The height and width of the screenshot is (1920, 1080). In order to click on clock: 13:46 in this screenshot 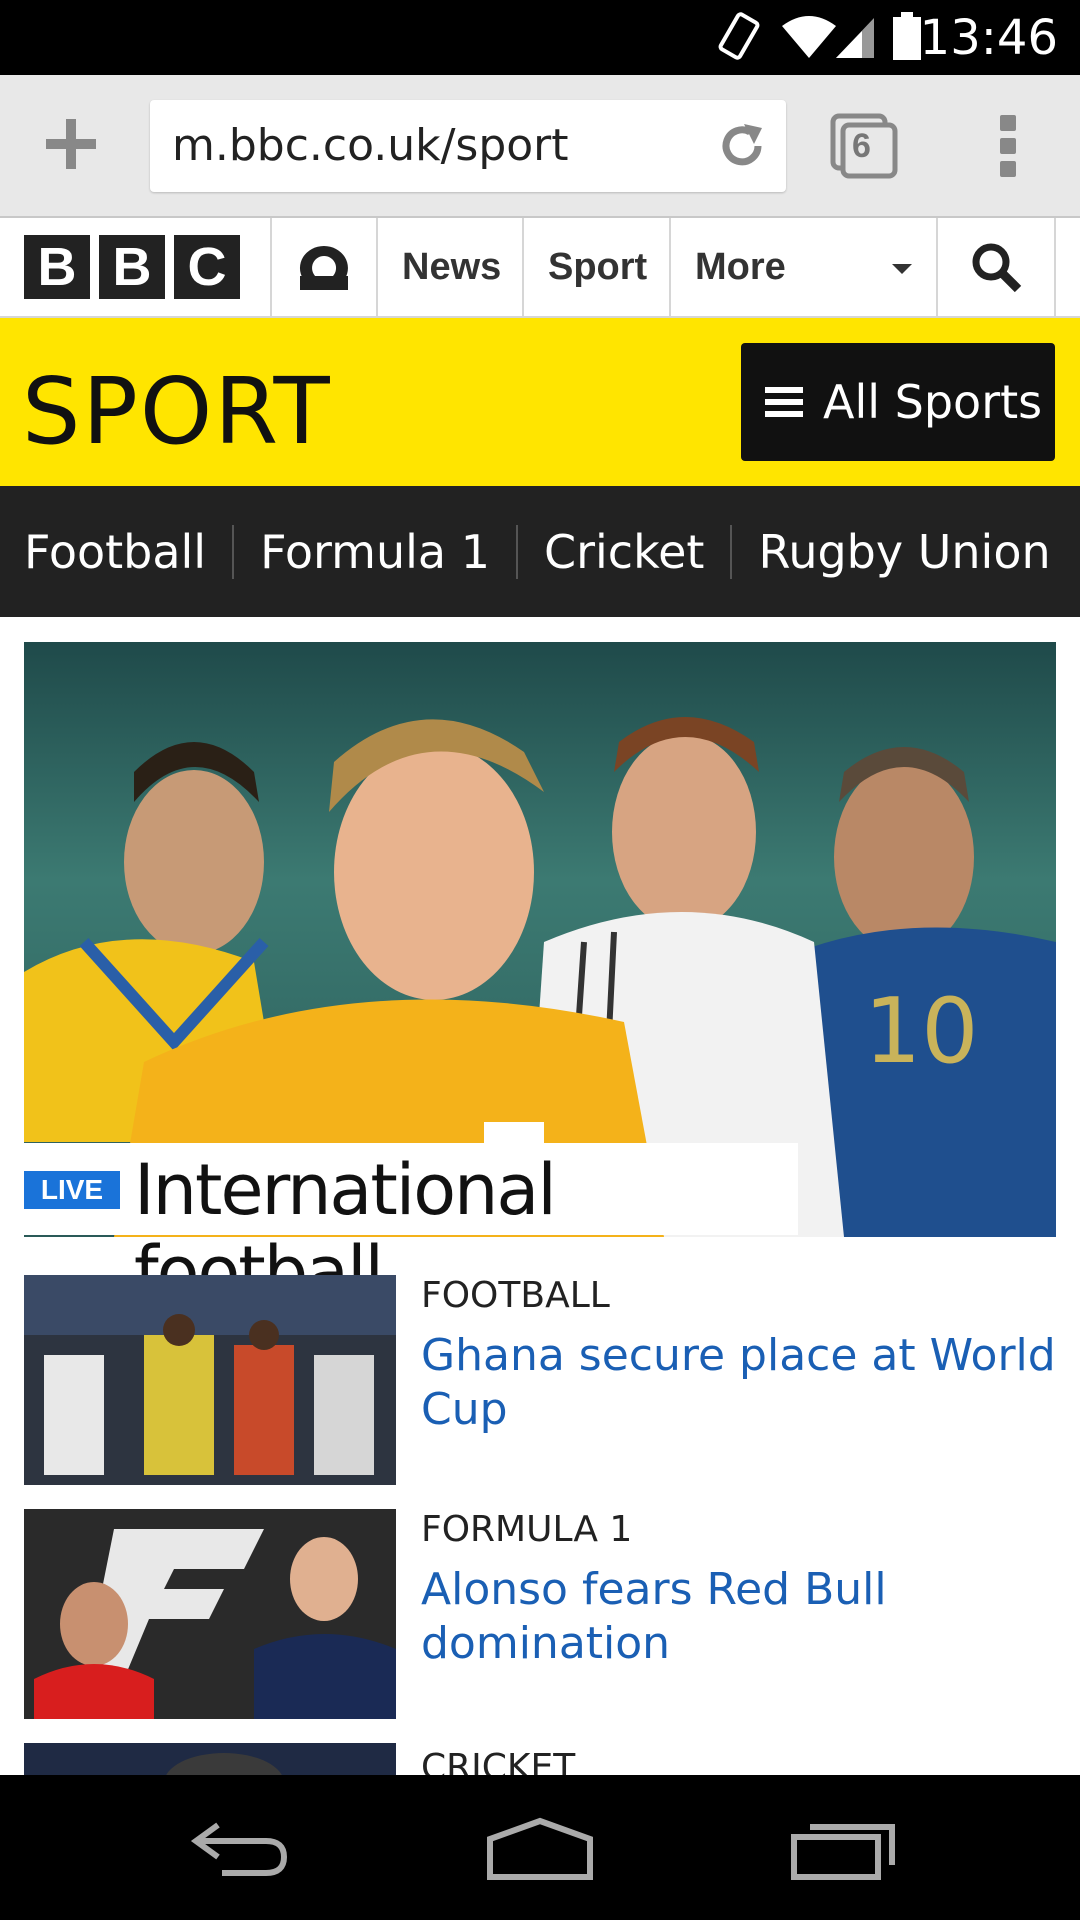, I will do `click(988, 38)`.